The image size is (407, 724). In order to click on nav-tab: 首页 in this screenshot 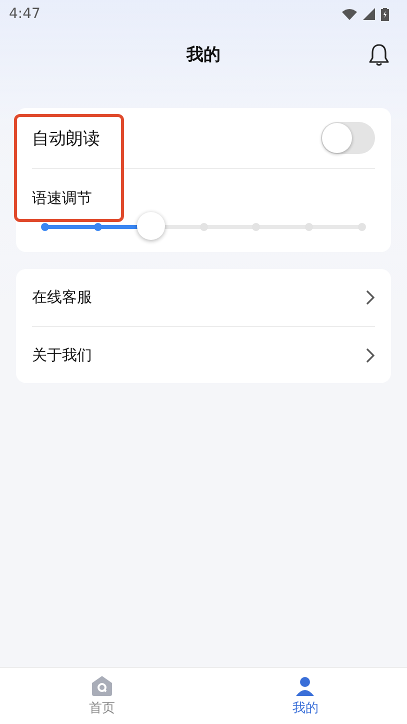, I will do `click(102, 696)`.